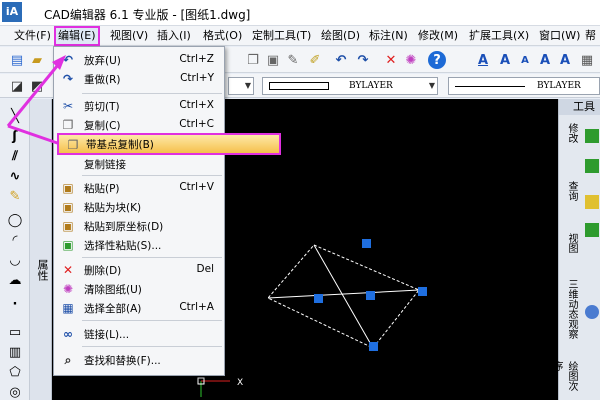  What do you see at coordinates (169, 144) in the screenshot?
I see `menu-item-copy-with-base-point: ❐ 带基点复制(B)` at bounding box center [169, 144].